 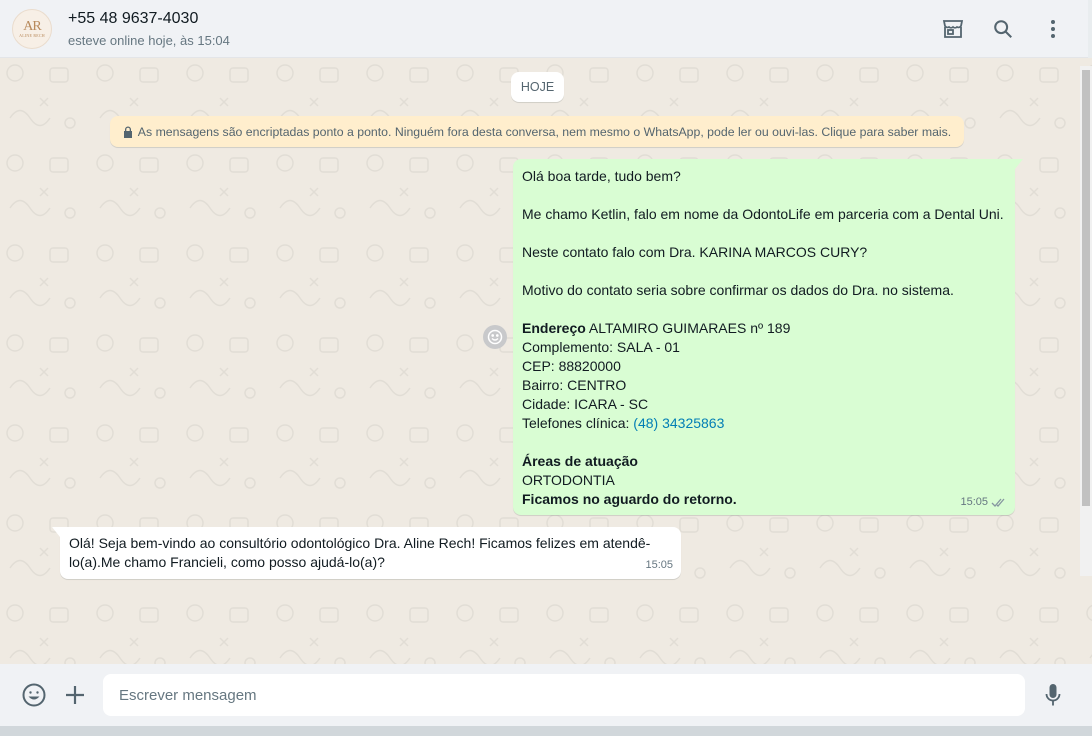 What do you see at coordinates (678, 423) in the screenshot?
I see `phone-link: (48) 34325863` at bounding box center [678, 423].